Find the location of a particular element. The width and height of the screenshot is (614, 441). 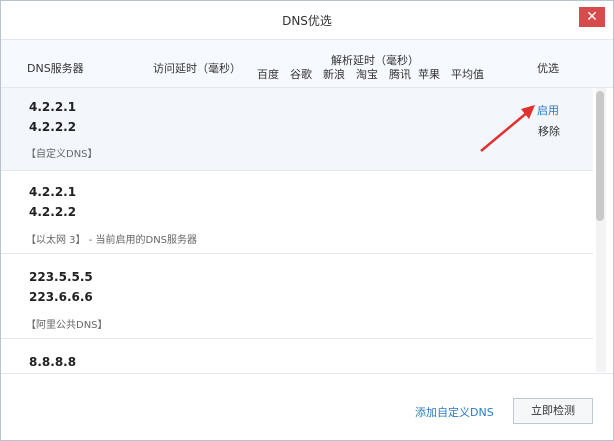

close-icon: ✕ is located at coordinates (592, 17).